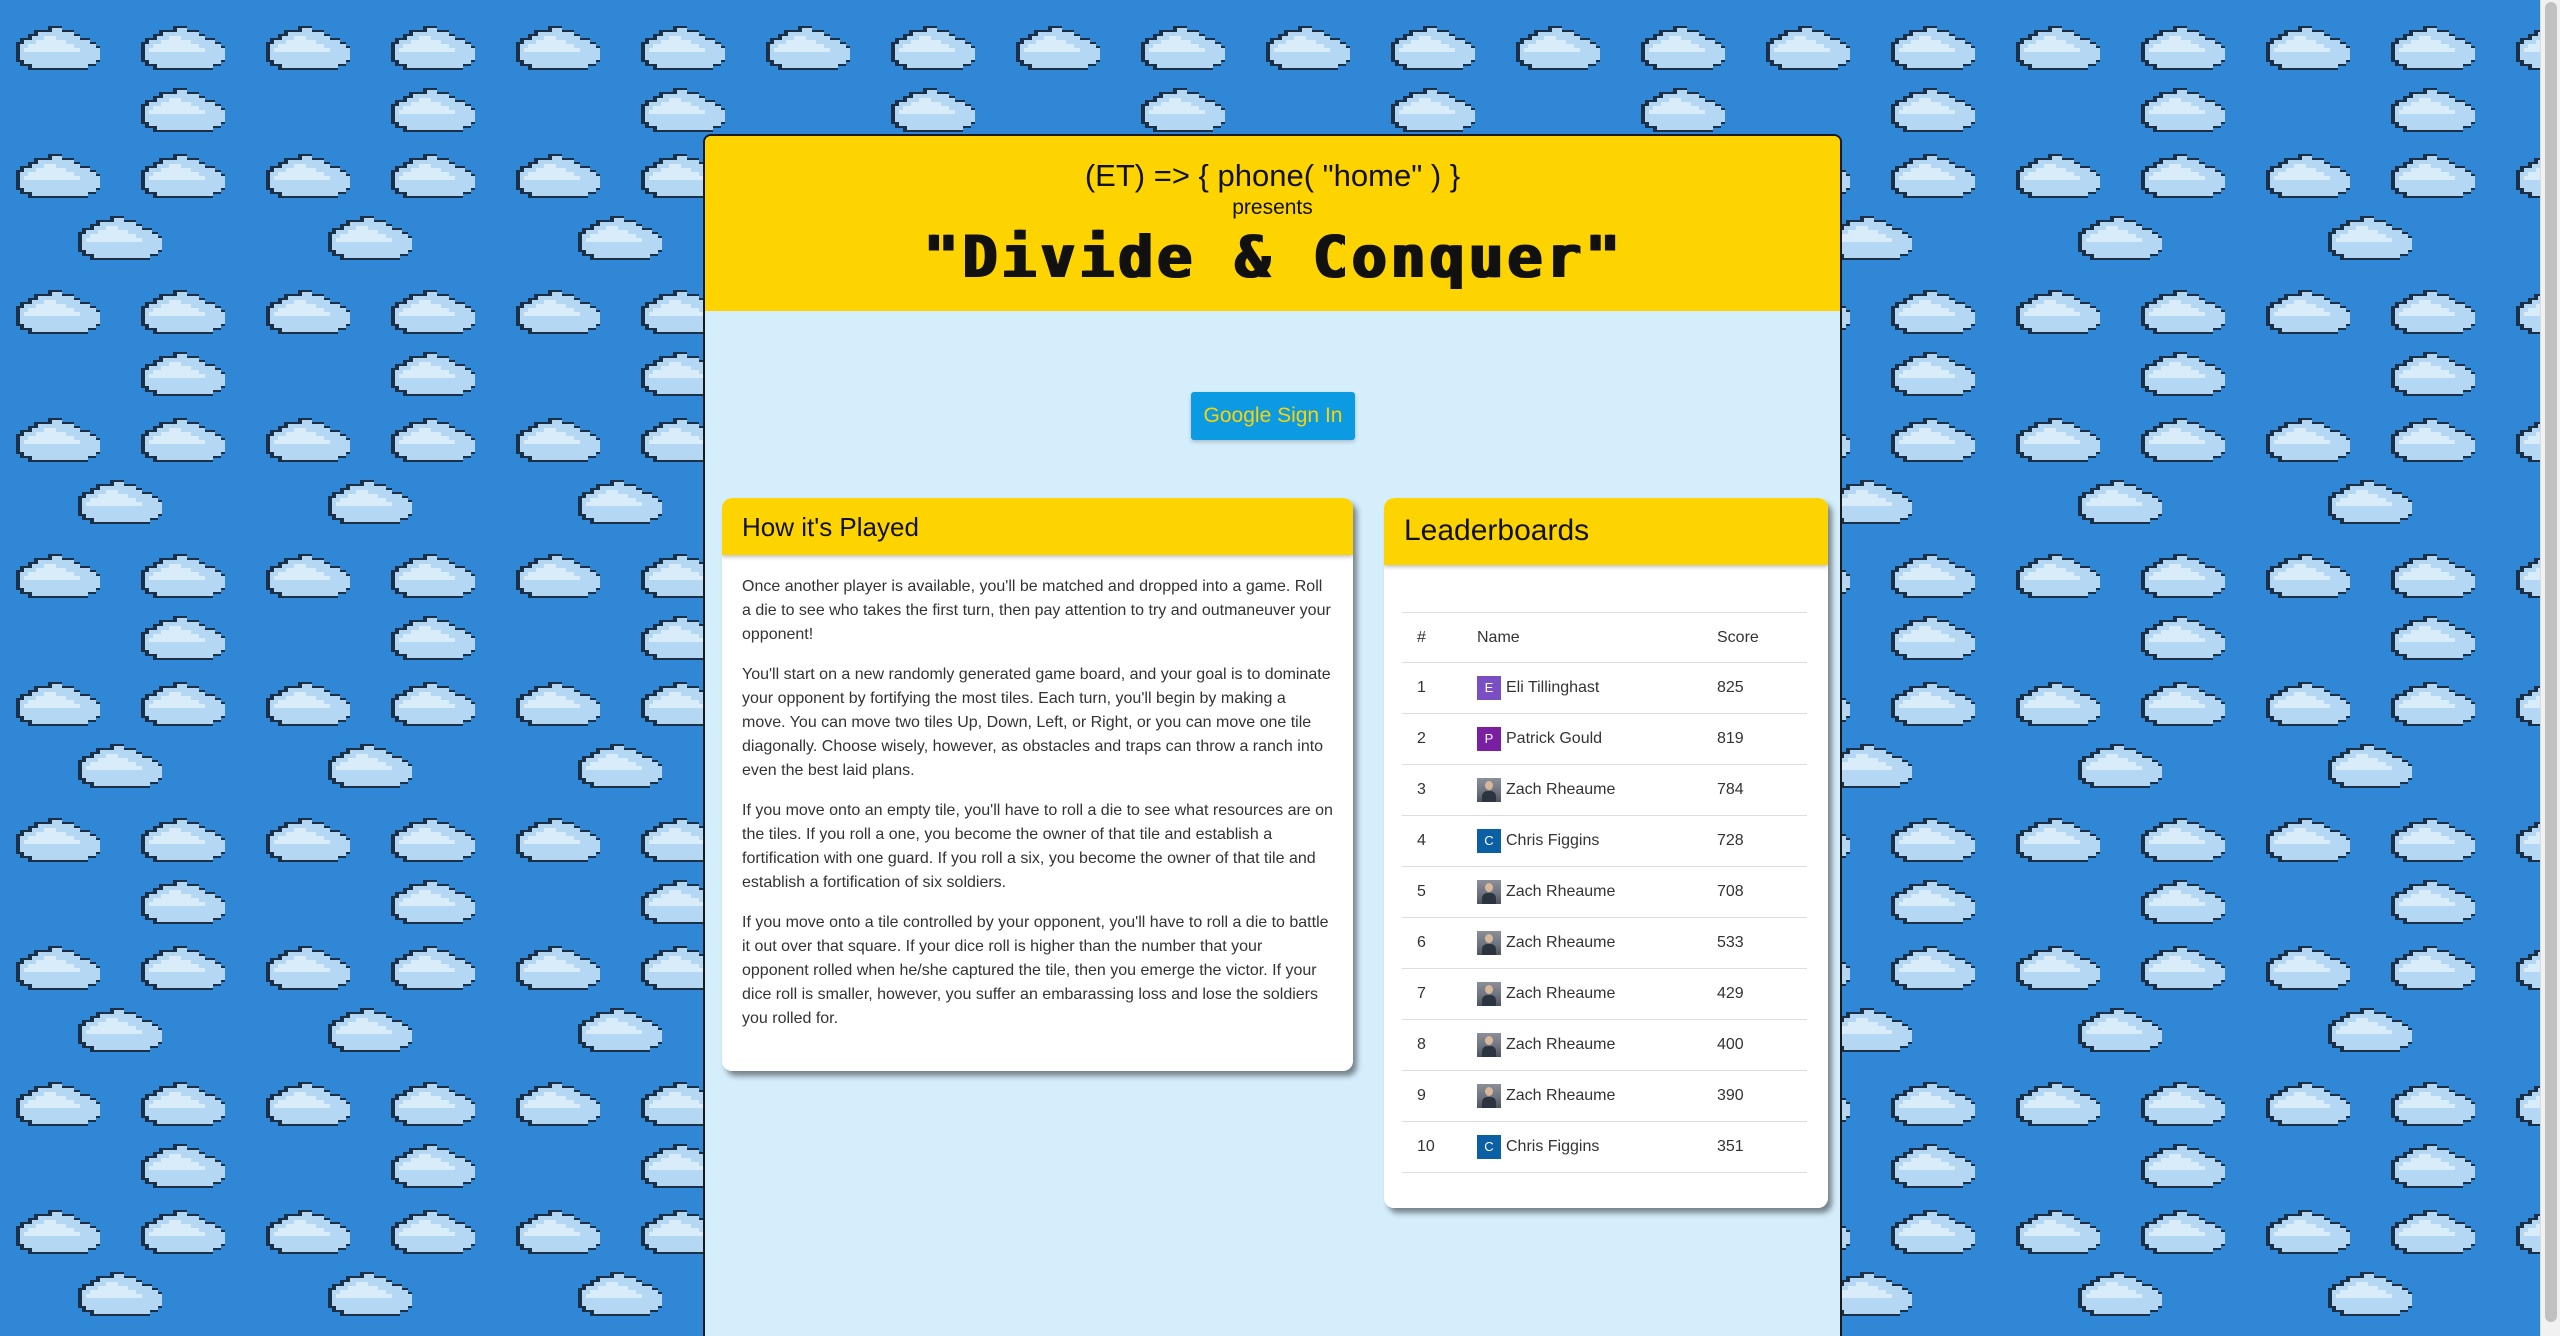 The image size is (2560, 1336). Describe the element at coordinates (1754, 994) in the screenshot. I see `score-cell: 429` at that location.